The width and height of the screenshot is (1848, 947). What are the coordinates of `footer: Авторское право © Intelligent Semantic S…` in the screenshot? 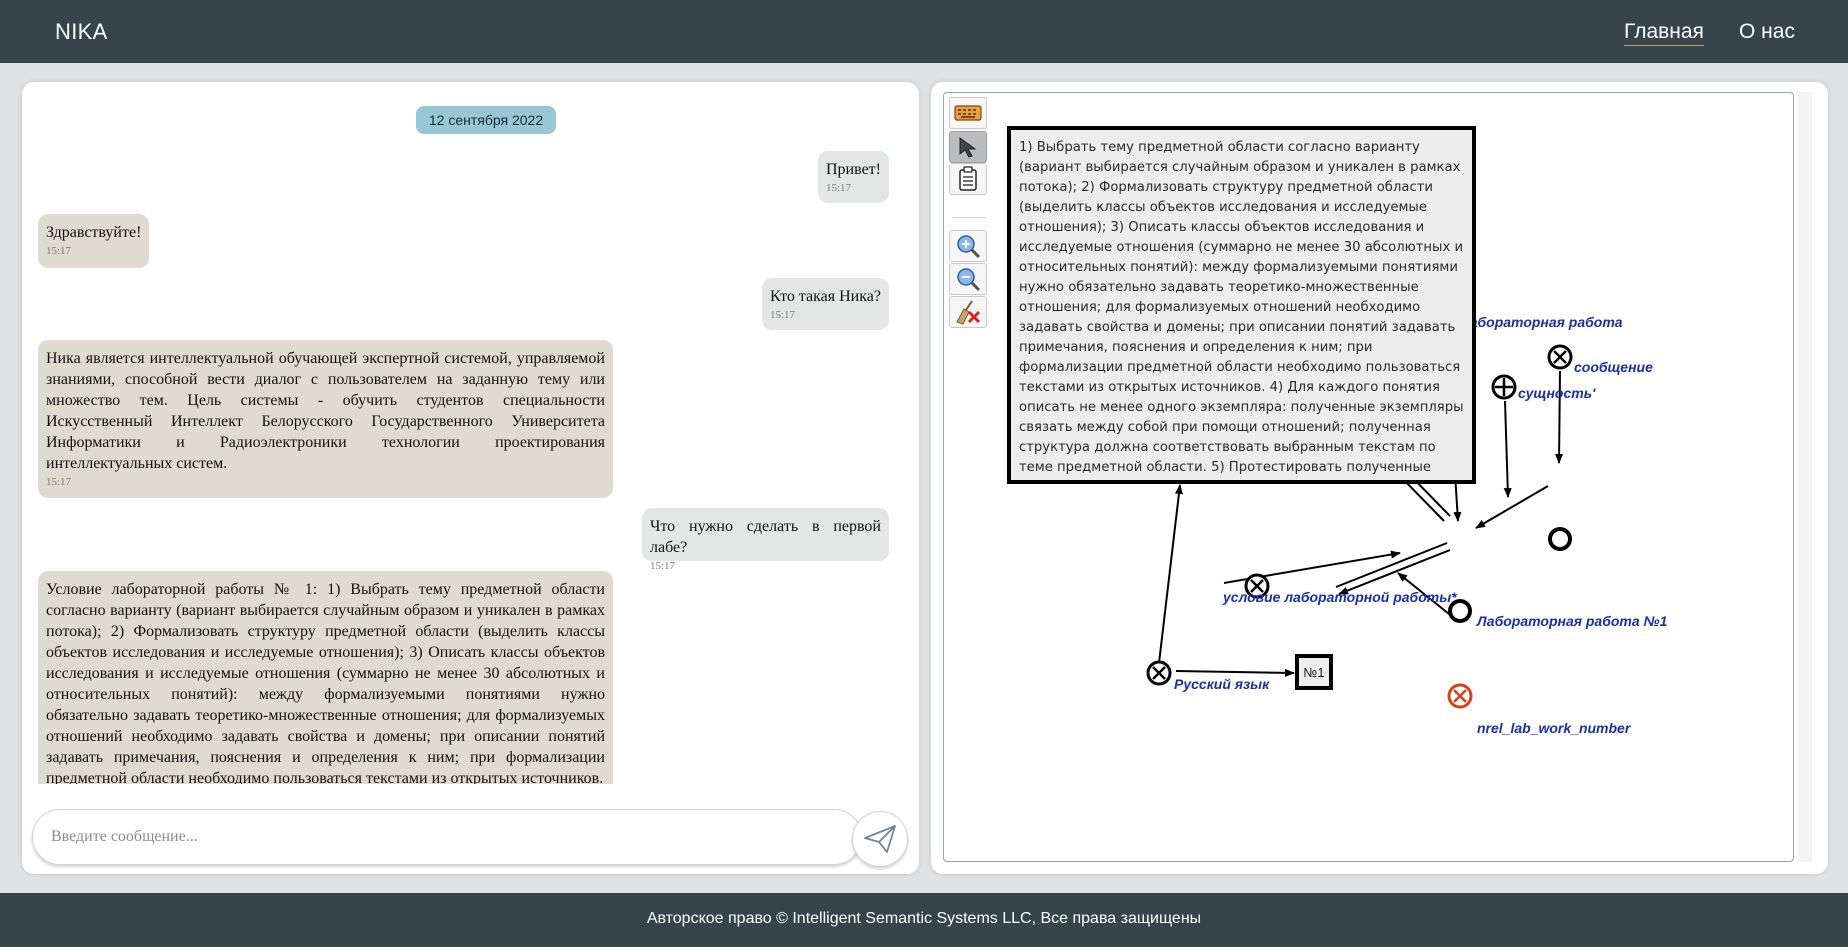 It's located at (924, 920).